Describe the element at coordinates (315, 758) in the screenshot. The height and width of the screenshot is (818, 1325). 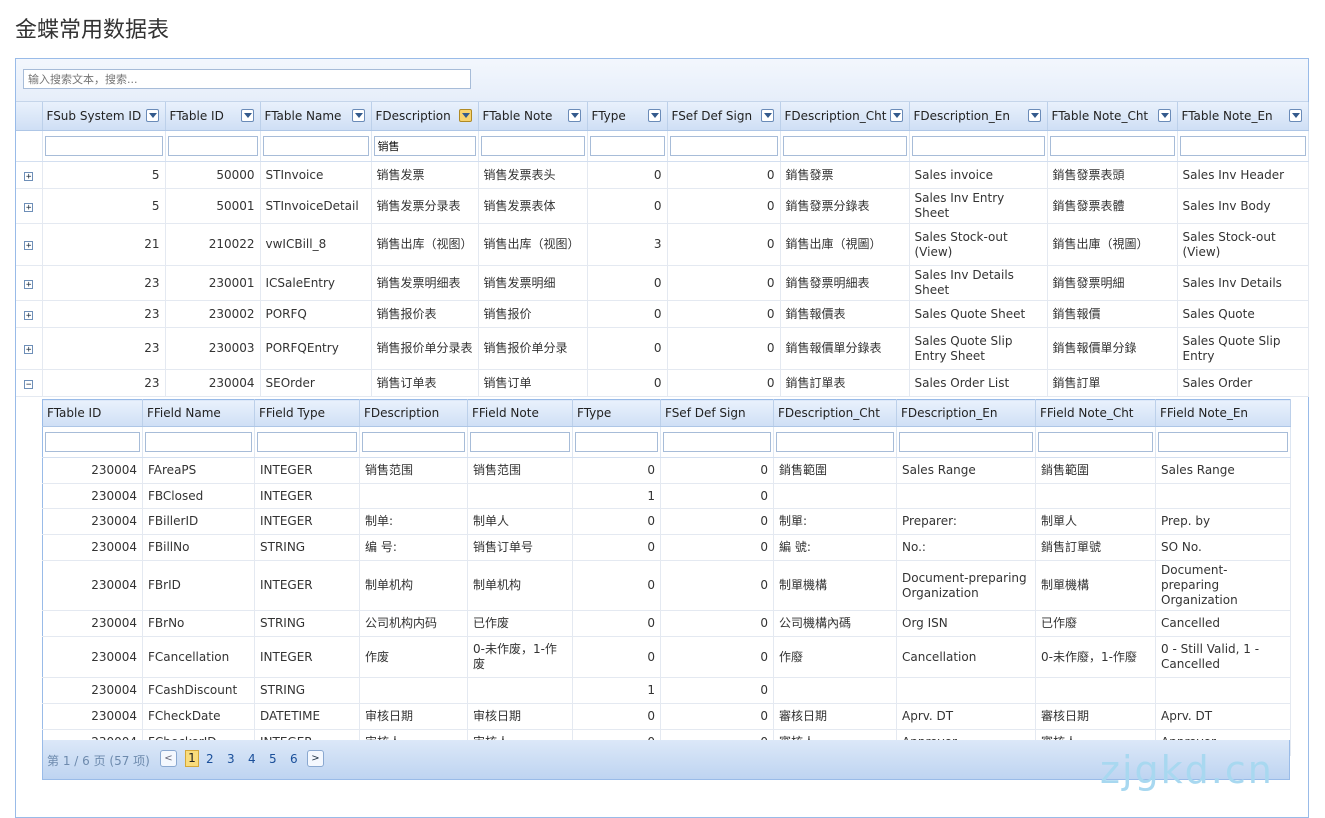
I see `next-page-button: >` at that location.